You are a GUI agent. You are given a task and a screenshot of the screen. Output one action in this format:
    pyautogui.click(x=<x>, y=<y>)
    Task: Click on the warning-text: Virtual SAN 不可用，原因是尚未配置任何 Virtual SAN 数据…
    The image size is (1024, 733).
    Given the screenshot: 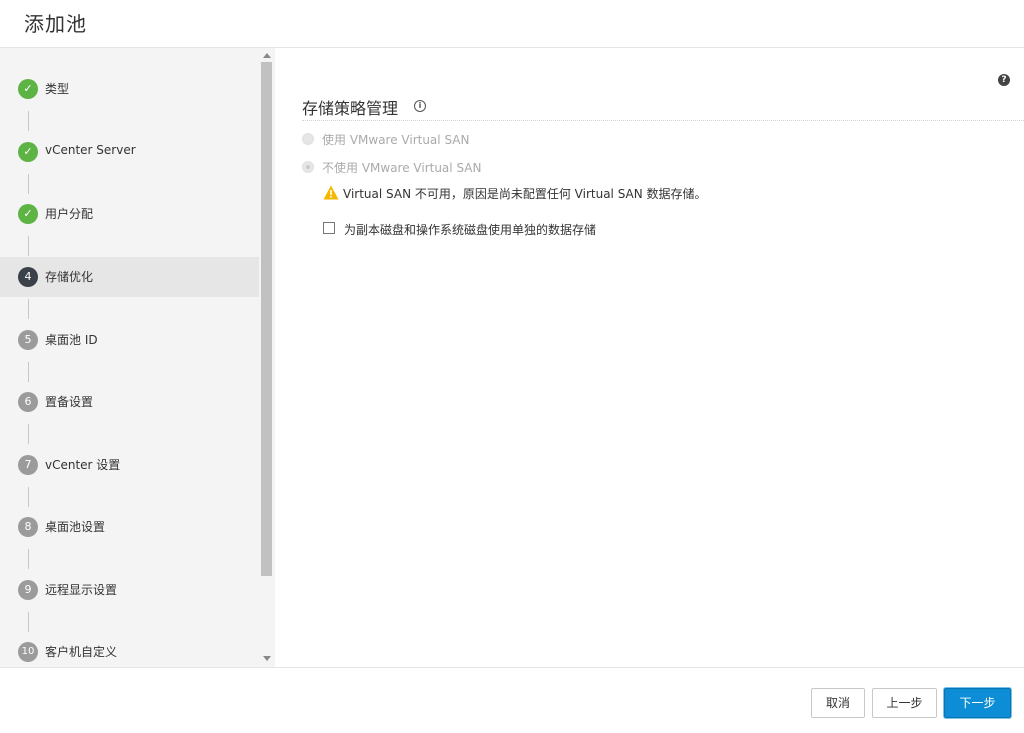 What is the action you would take?
    pyautogui.click(x=525, y=194)
    